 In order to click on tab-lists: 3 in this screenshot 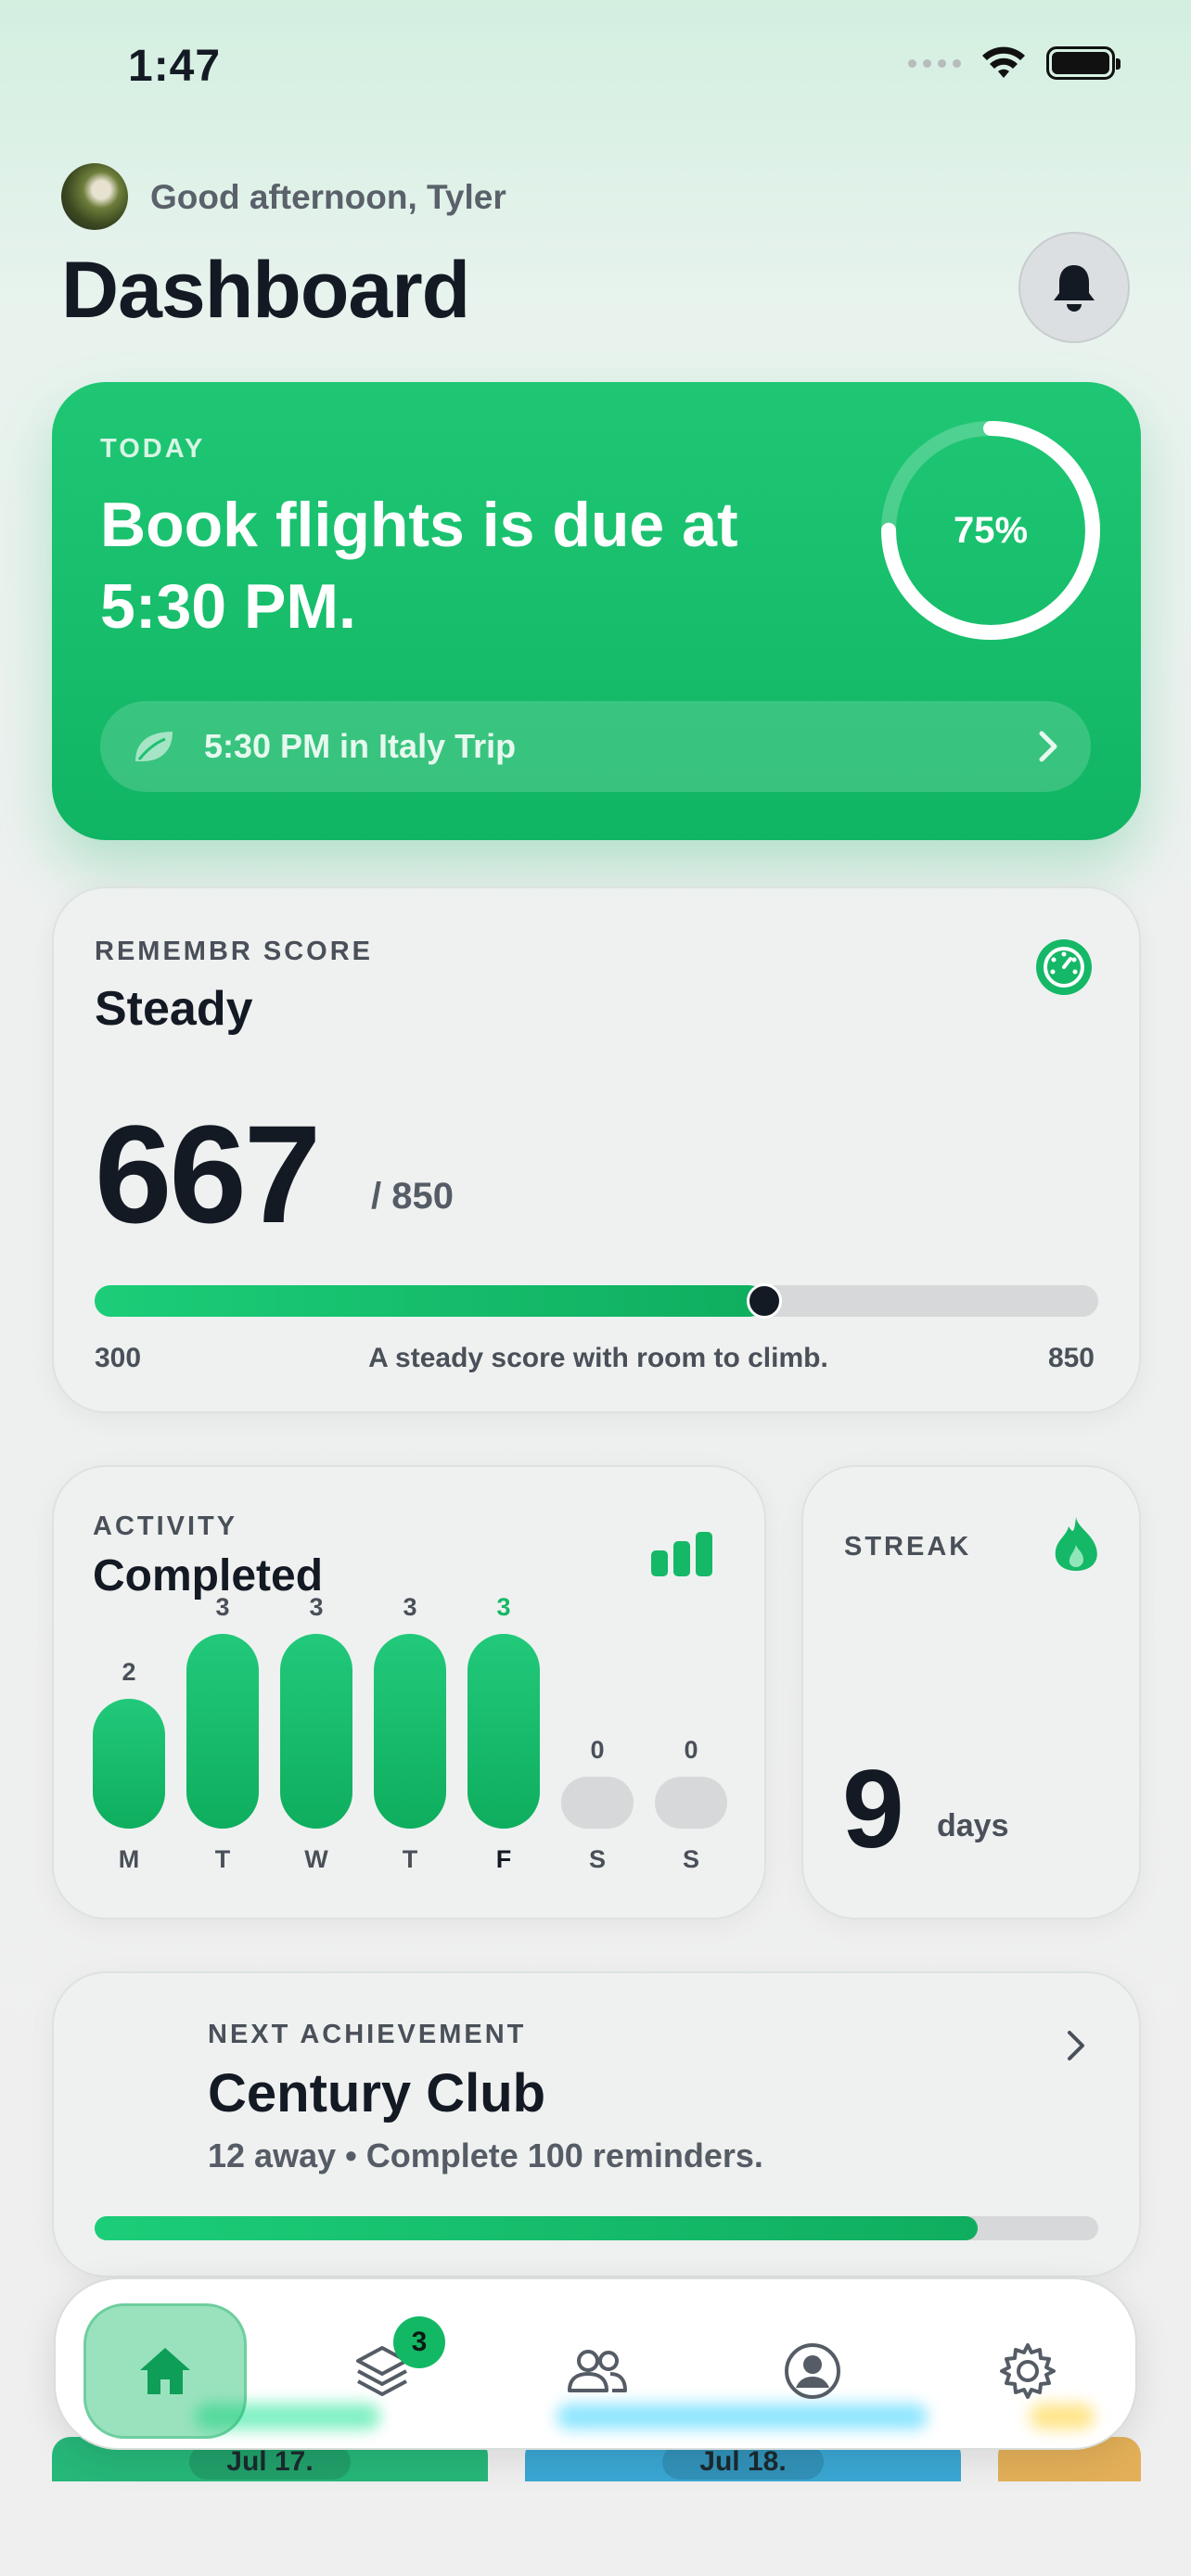, I will do `click(382, 2371)`.